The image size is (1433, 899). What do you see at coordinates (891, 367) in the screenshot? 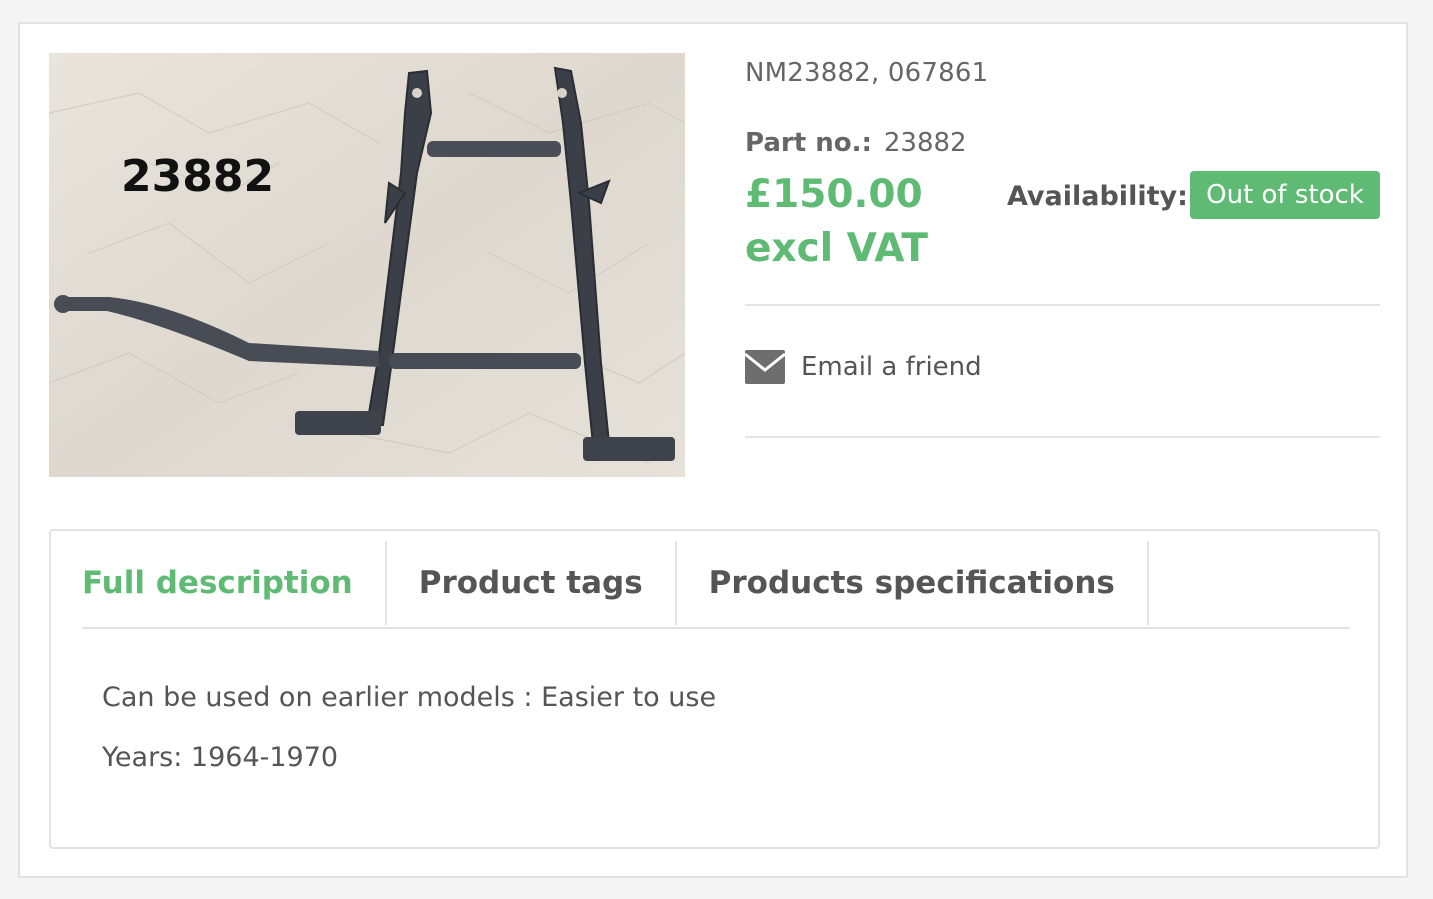
I see `email-a-friend-label: Email a friend` at bounding box center [891, 367].